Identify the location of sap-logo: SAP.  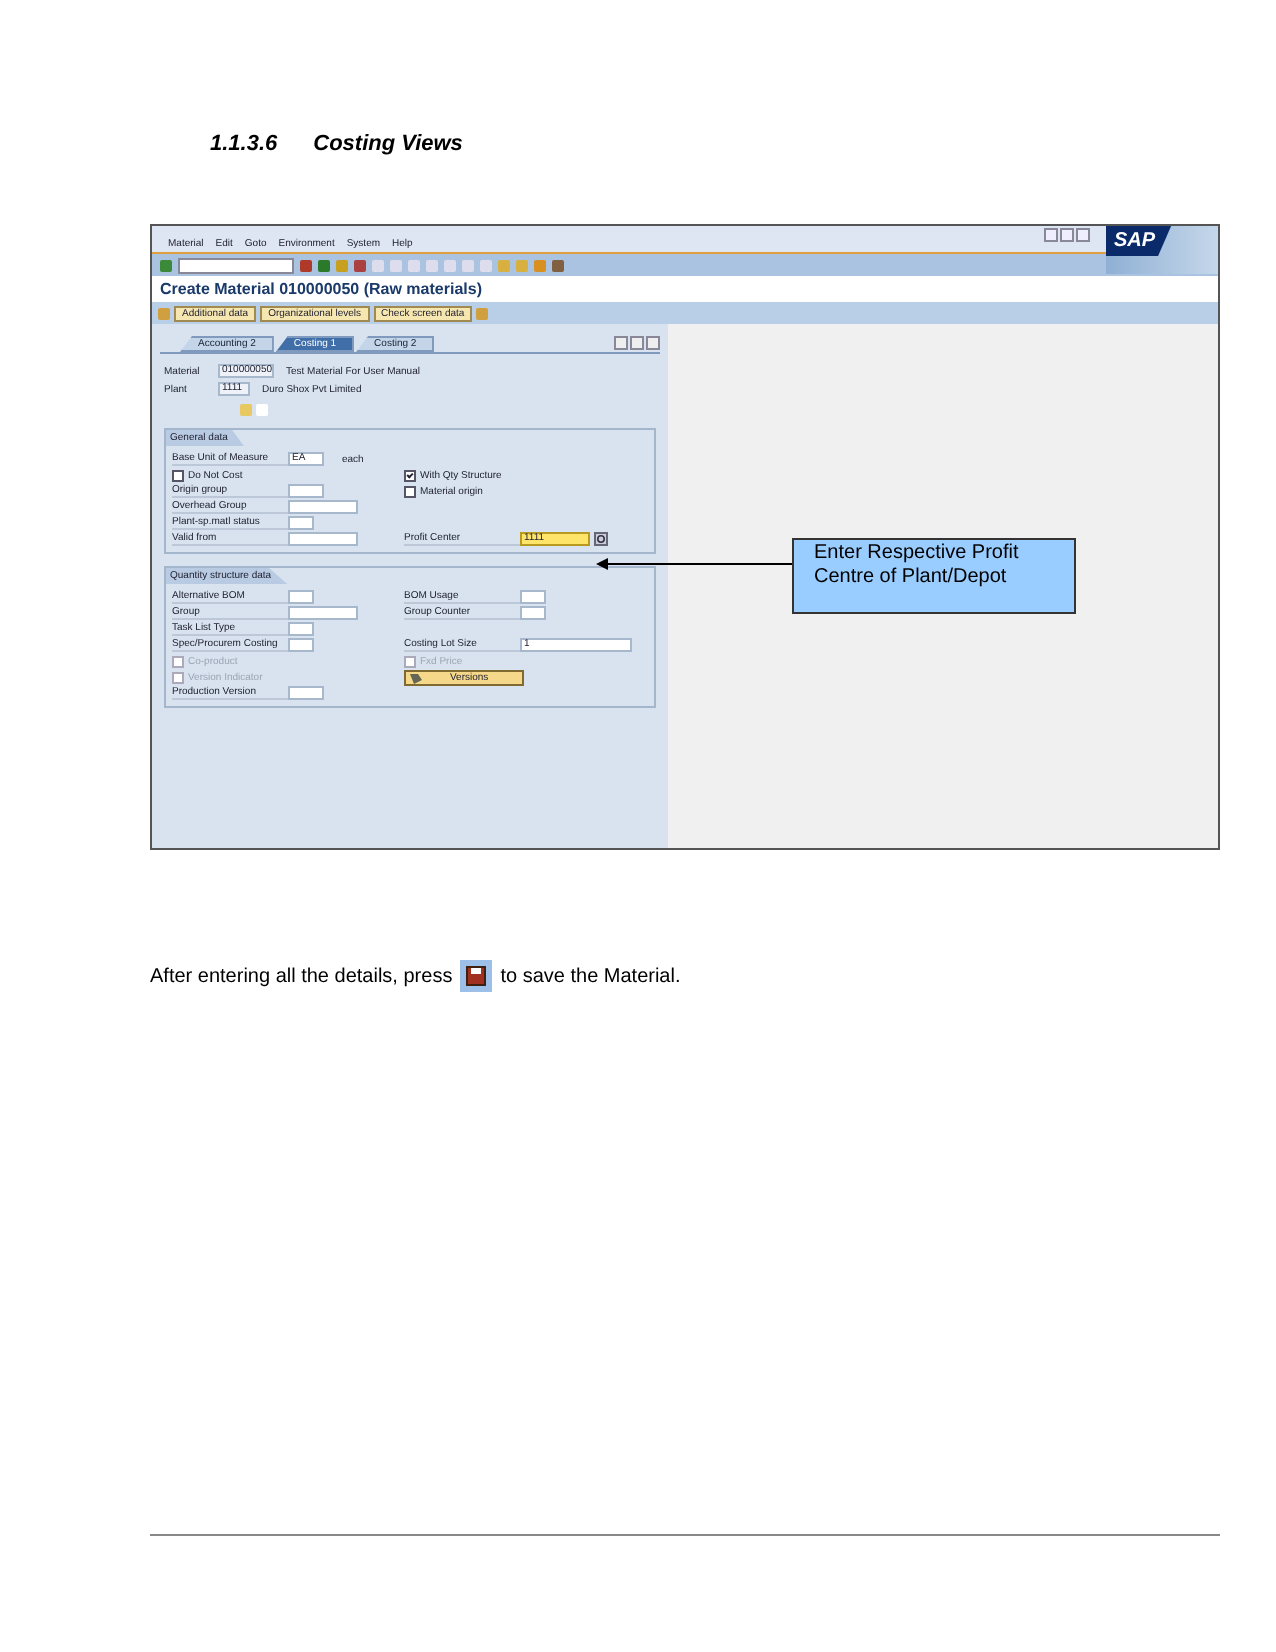
(1139, 241).